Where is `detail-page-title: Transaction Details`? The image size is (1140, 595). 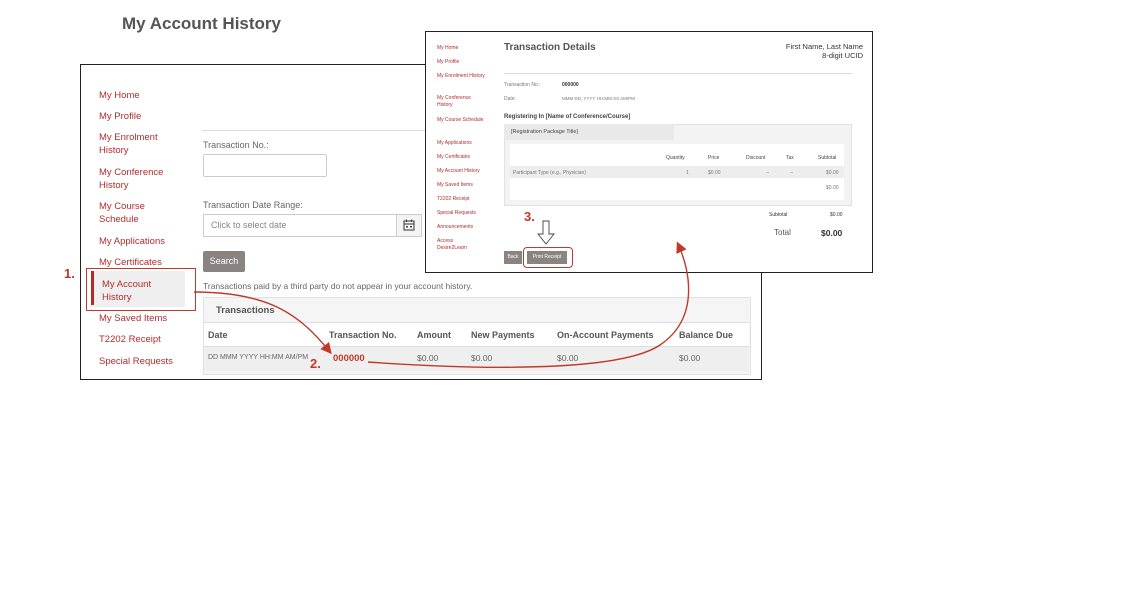 detail-page-title: Transaction Details is located at coordinates (550, 47).